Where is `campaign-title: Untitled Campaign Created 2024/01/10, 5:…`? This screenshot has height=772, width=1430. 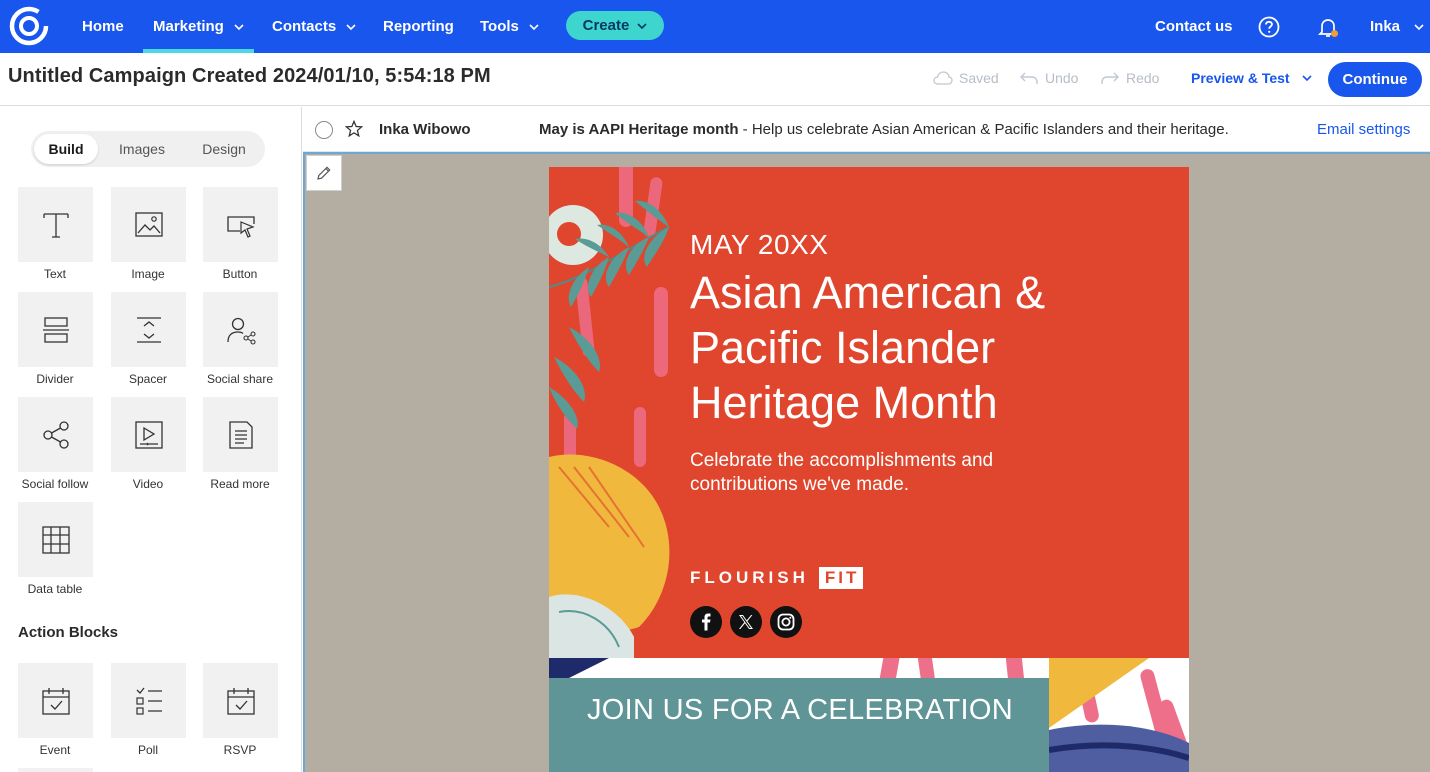 campaign-title: Untitled Campaign Created 2024/01/10, 5:… is located at coordinates (249, 76).